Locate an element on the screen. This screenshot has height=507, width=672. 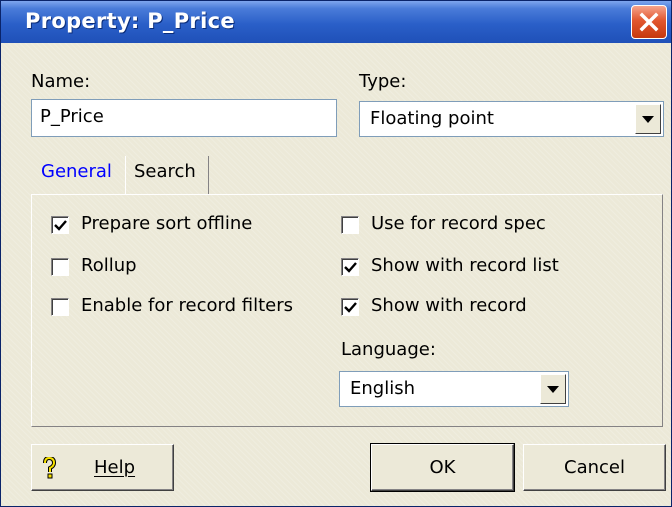
ok-button: OK is located at coordinates (442, 467).